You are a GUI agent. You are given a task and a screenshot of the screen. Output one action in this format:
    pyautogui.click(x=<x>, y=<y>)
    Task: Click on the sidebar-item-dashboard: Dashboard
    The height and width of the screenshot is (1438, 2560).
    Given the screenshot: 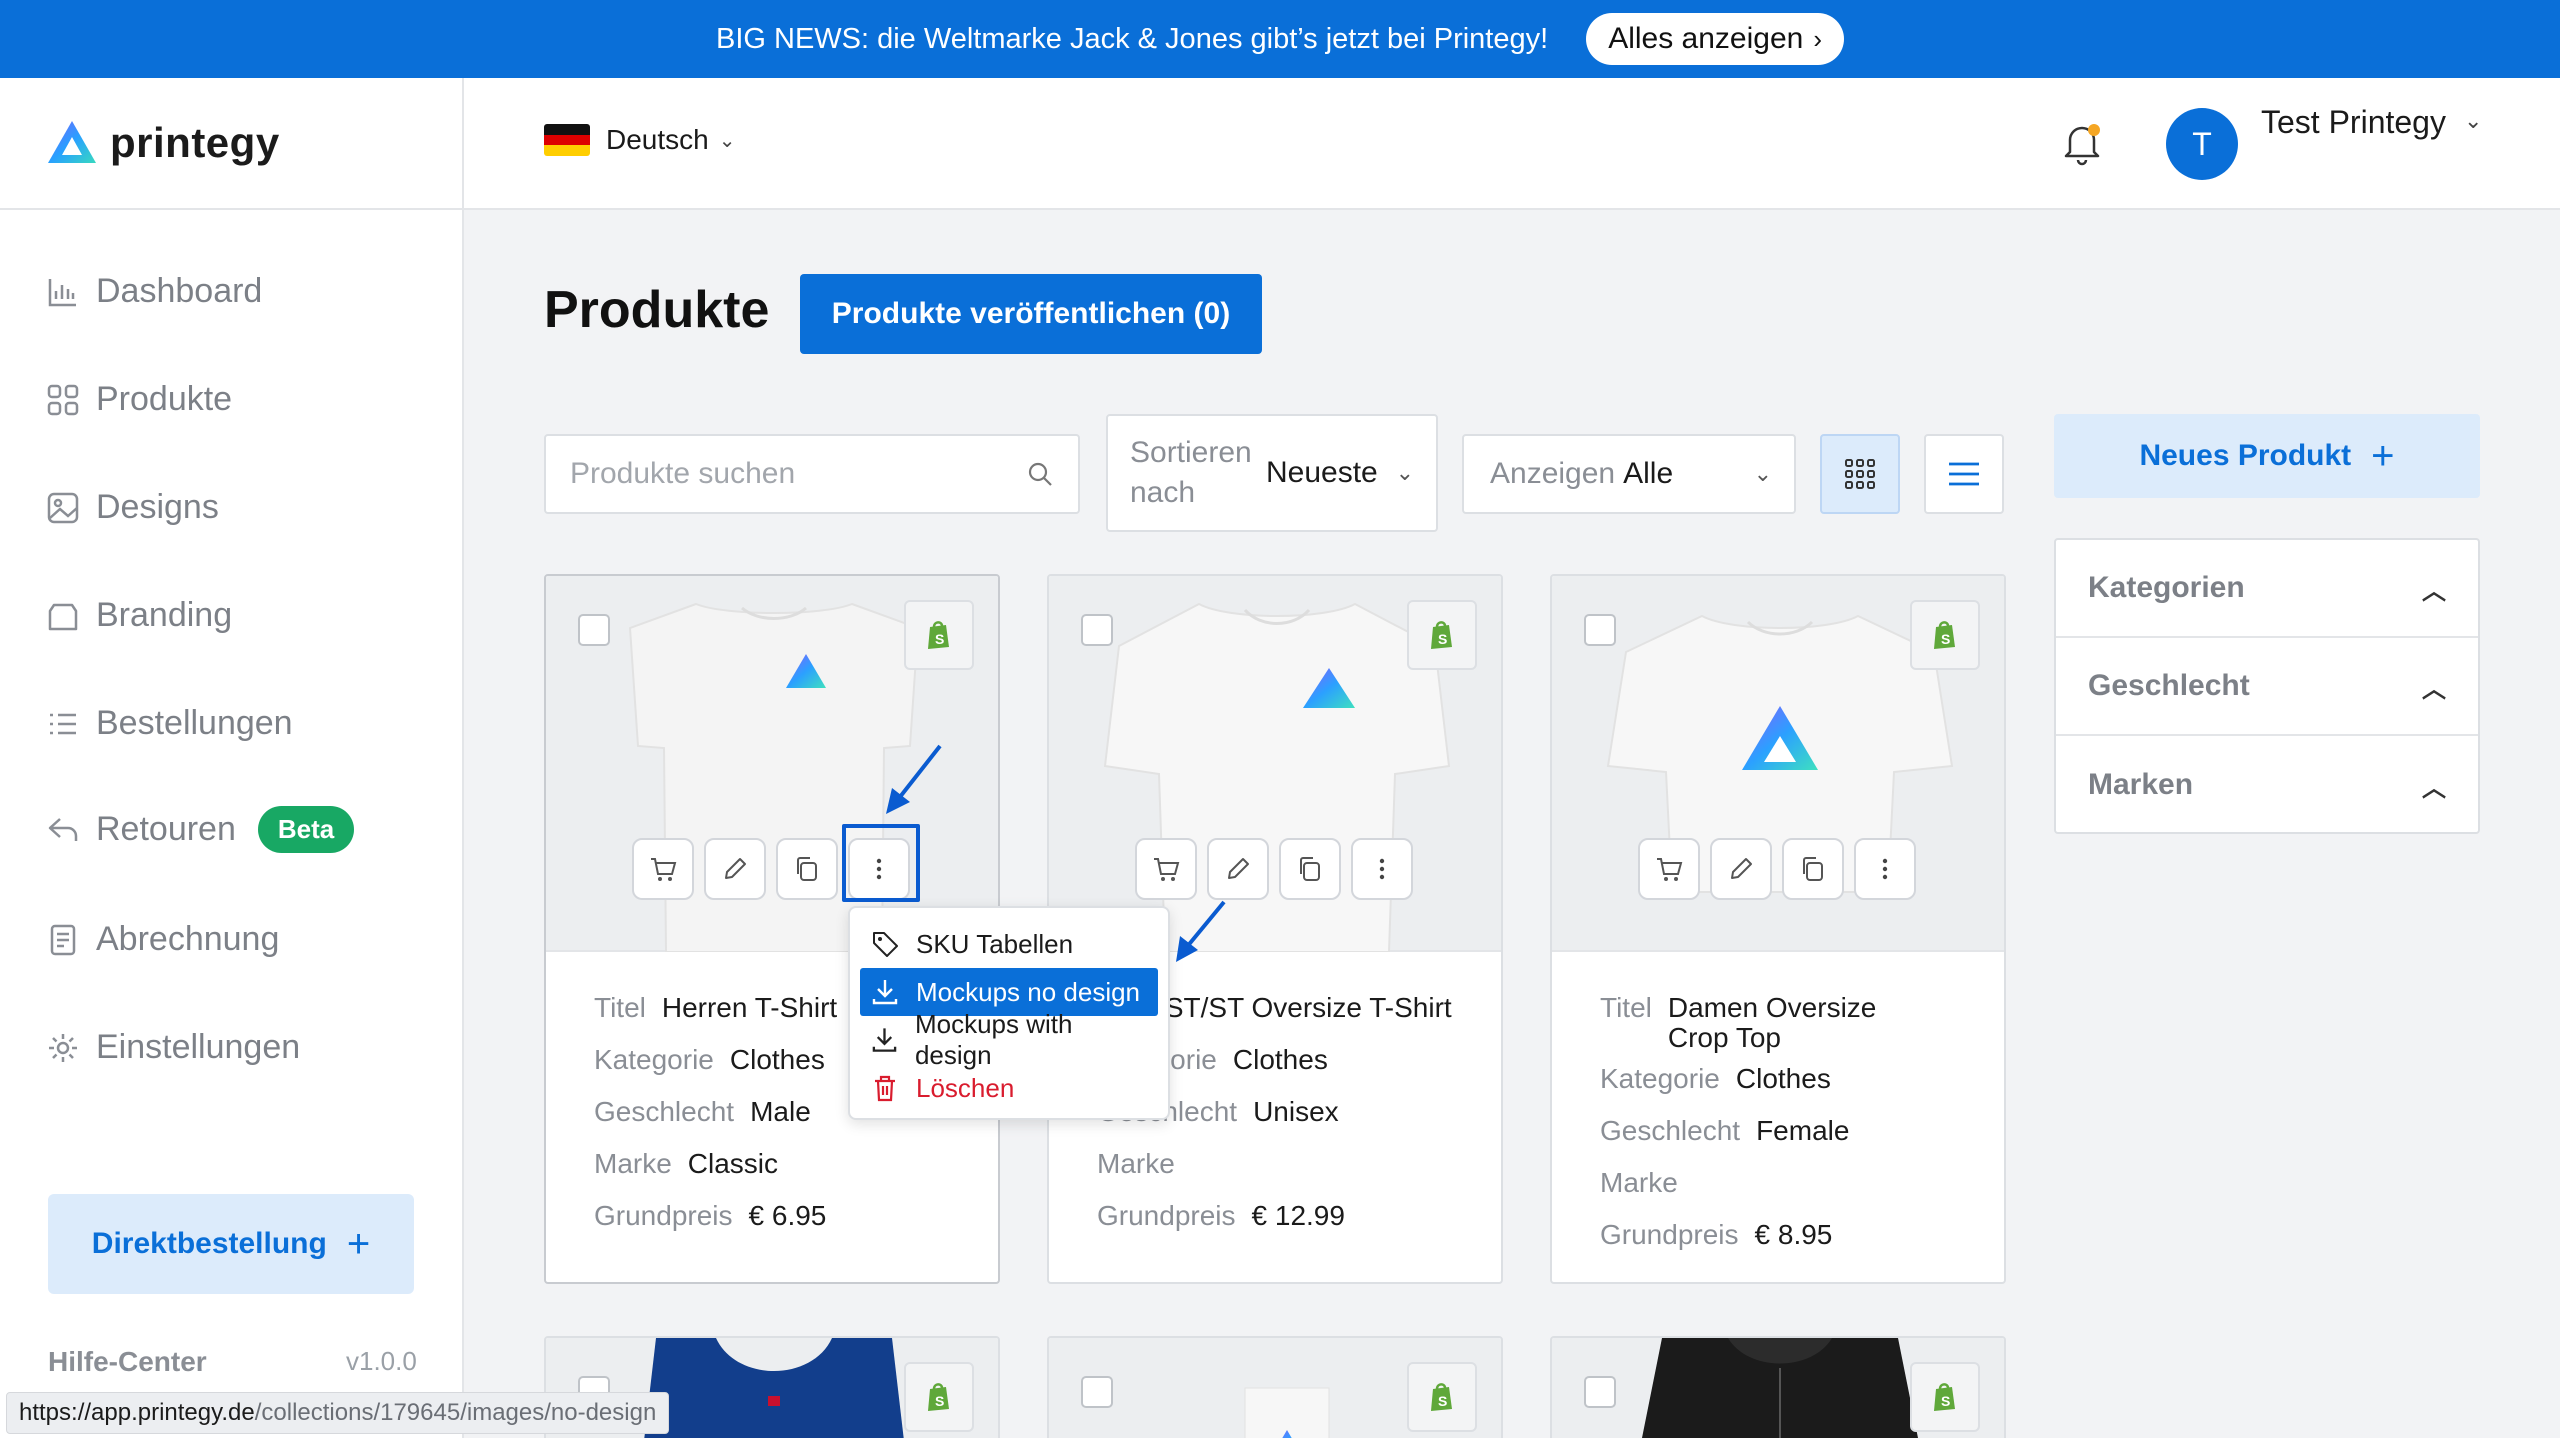 What is the action you would take?
    pyautogui.click(x=154, y=291)
    